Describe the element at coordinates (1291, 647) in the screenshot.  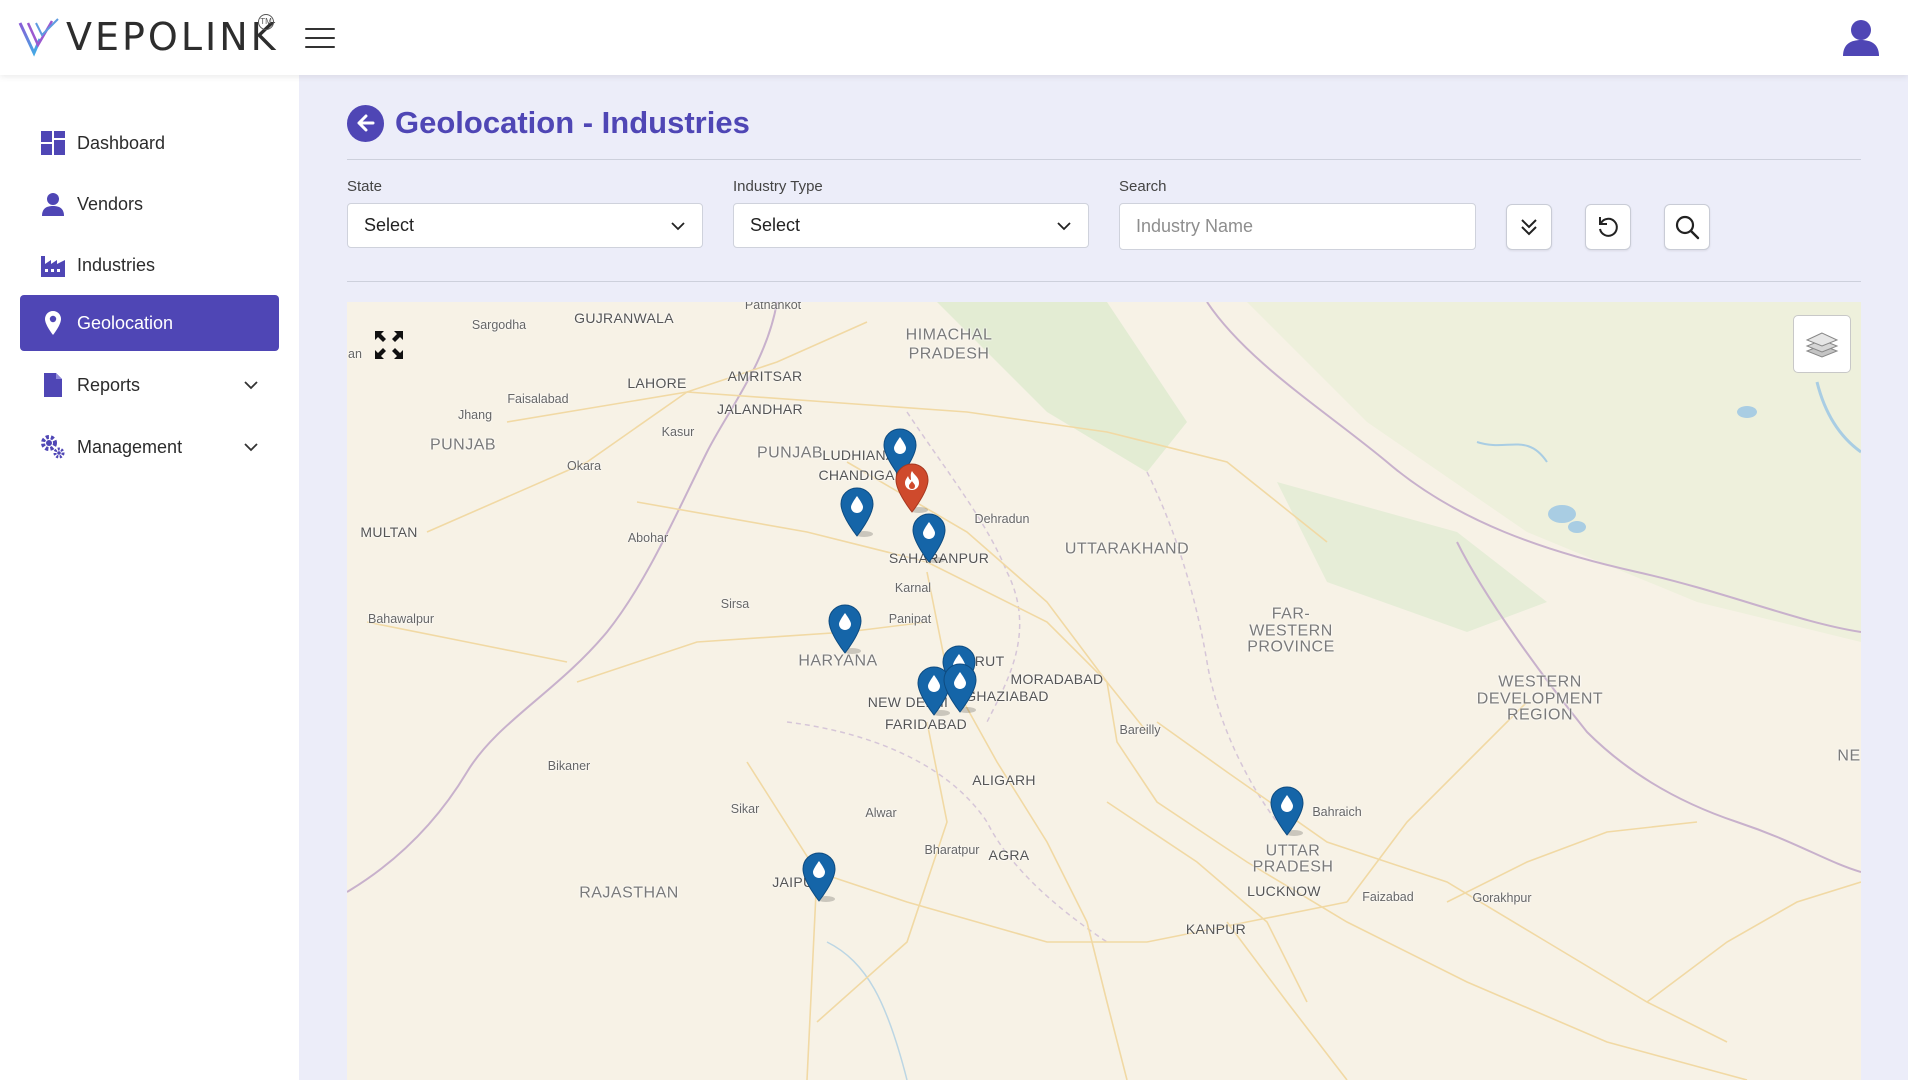
I see `map-label: PROVINCE` at that location.